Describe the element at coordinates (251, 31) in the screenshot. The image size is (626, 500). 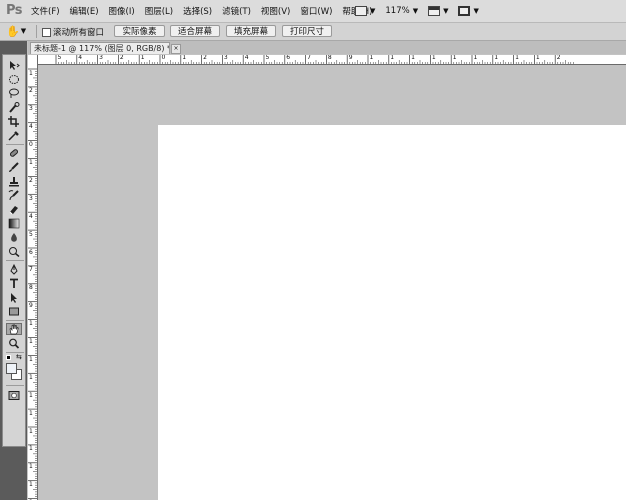
I see `fill-screen-button: 填充屏幕` at that location.